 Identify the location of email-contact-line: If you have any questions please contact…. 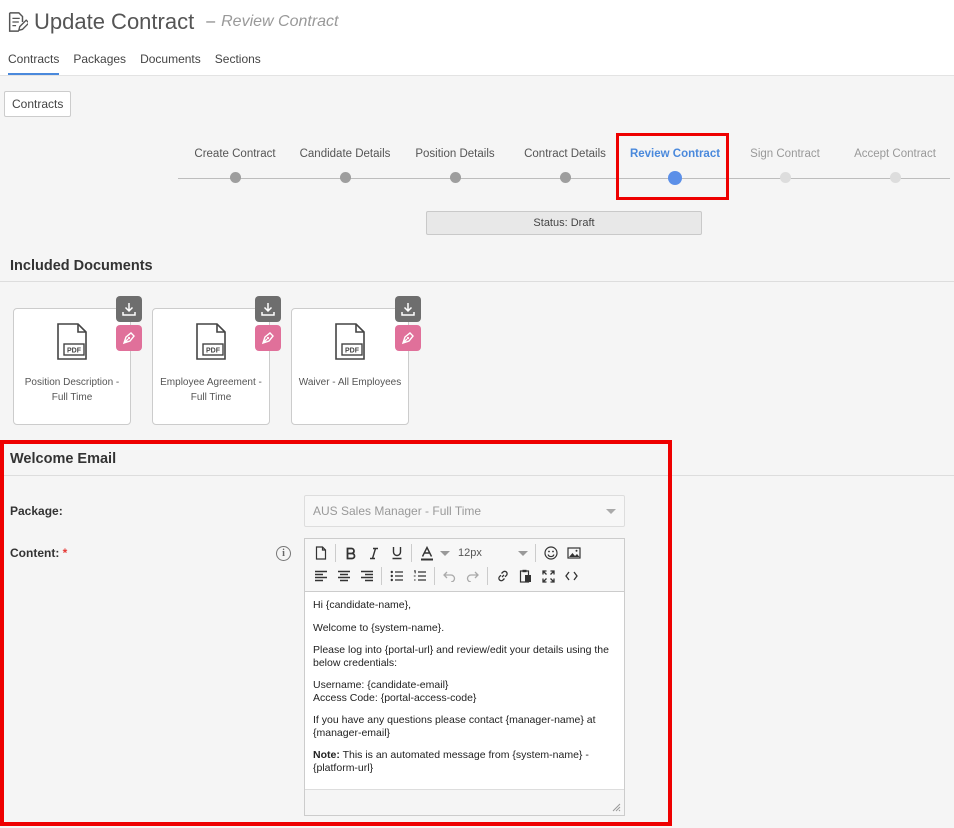
(454, 726).